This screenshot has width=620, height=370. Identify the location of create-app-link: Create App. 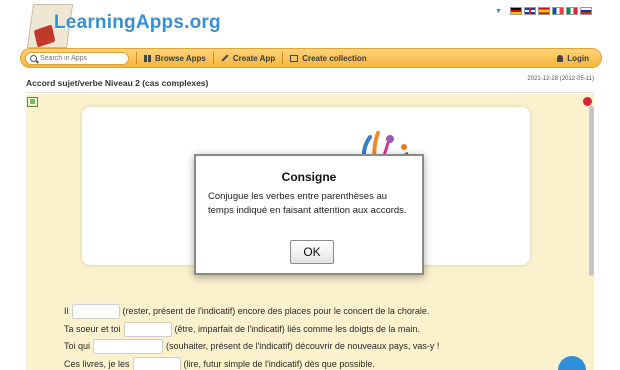
(248, 58).